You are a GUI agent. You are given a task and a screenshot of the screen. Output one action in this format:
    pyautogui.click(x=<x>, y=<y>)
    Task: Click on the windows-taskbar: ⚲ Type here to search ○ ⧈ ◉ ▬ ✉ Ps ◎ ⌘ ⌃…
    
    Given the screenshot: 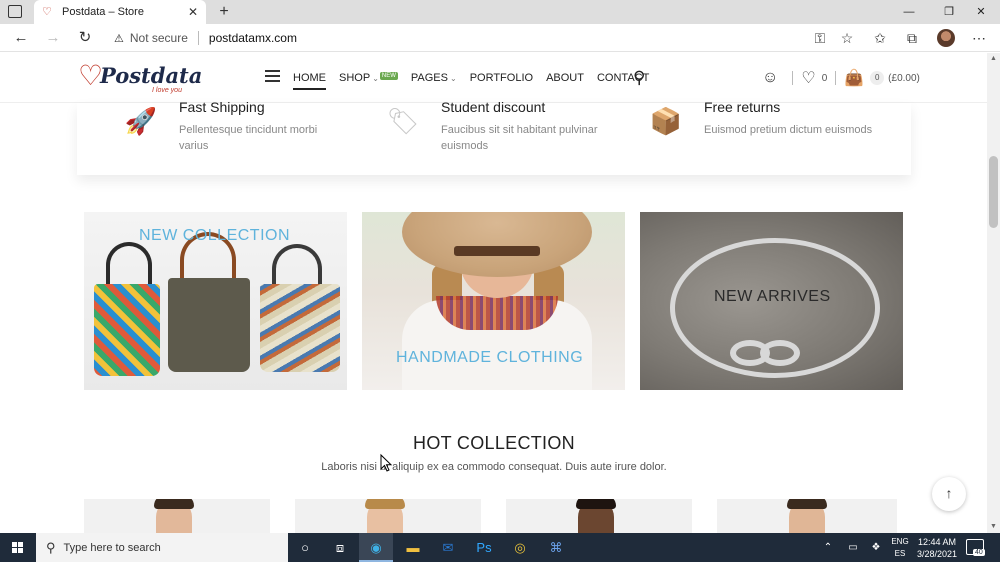 What is the action you would take?
    pyautogui.click(x=500, y=547)
    